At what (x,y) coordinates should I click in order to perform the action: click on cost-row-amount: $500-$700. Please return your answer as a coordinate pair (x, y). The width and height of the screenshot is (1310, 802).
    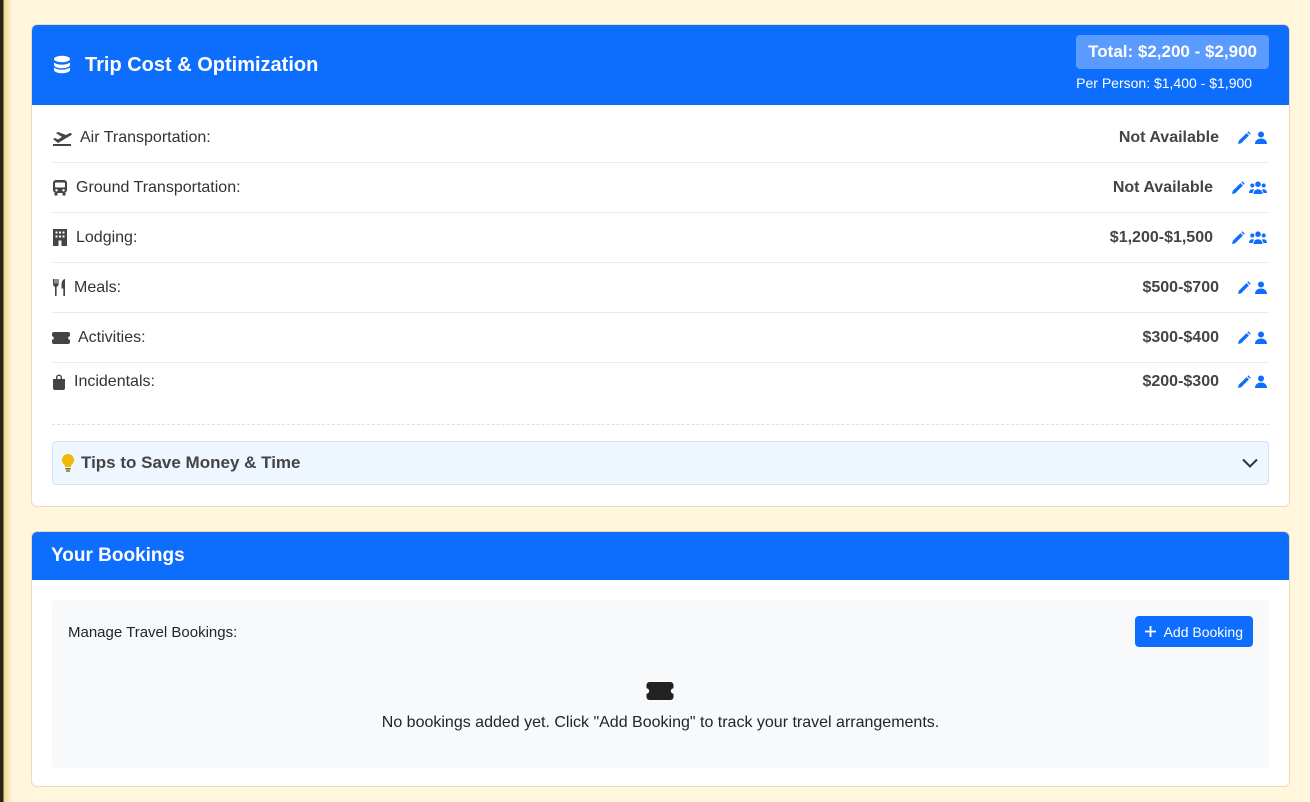
    Looking at the image, I should click on (1180, 287).